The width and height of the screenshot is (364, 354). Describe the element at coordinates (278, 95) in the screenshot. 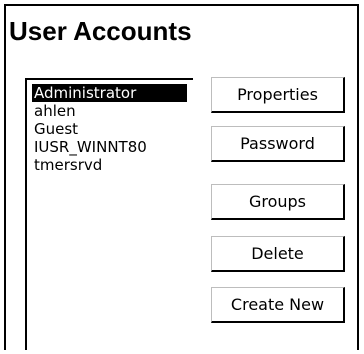

I see `properties-button: Properties` at that location.